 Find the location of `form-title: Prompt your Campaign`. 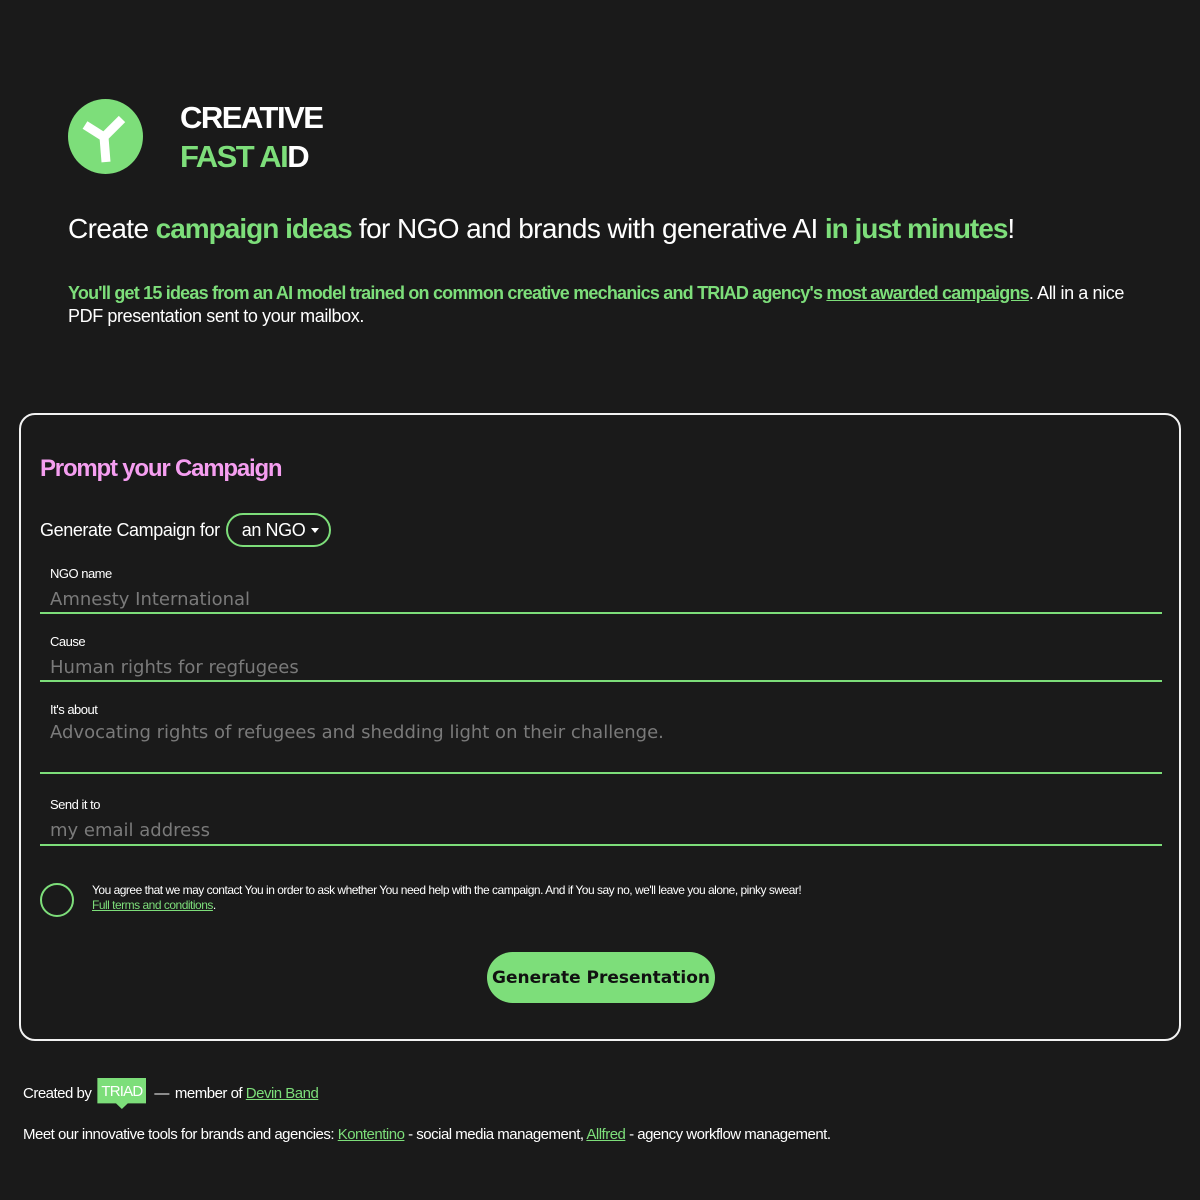

form-title: Prompt your Campaign is located at coordinates (161, 468).